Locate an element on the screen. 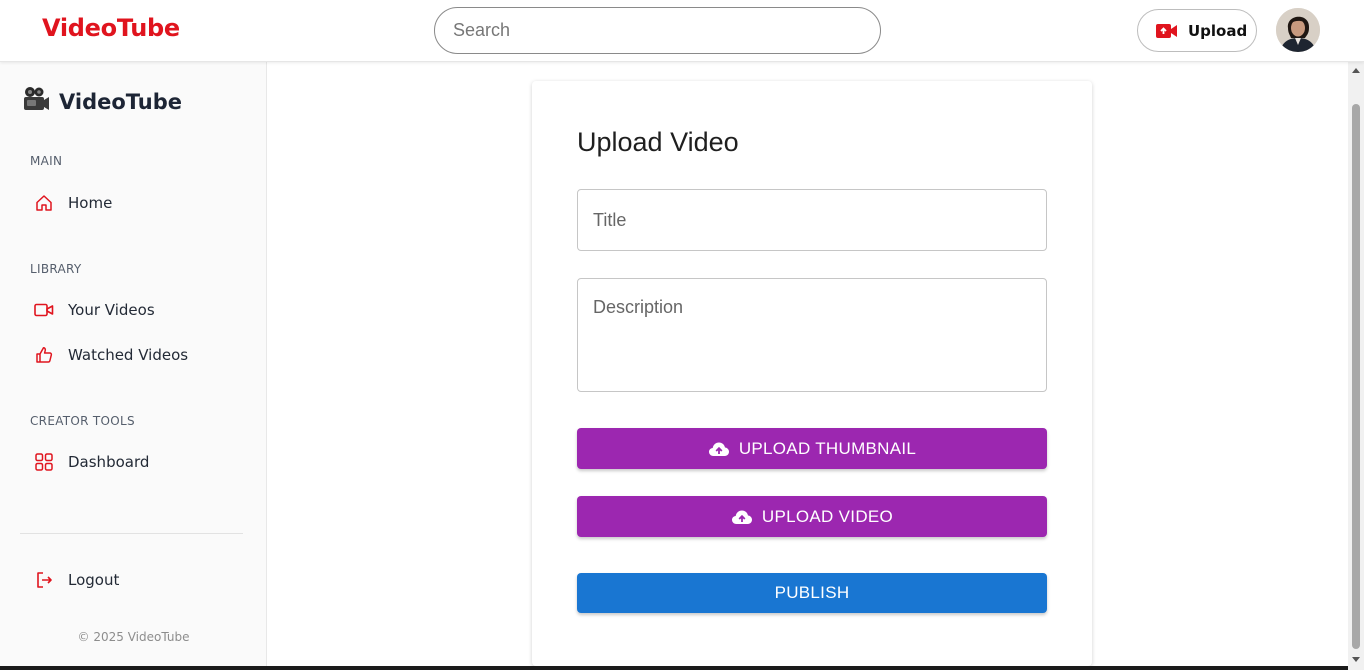  section-label-creator-tools: CREATOR TOOLS is located at coordinates (82, 421).